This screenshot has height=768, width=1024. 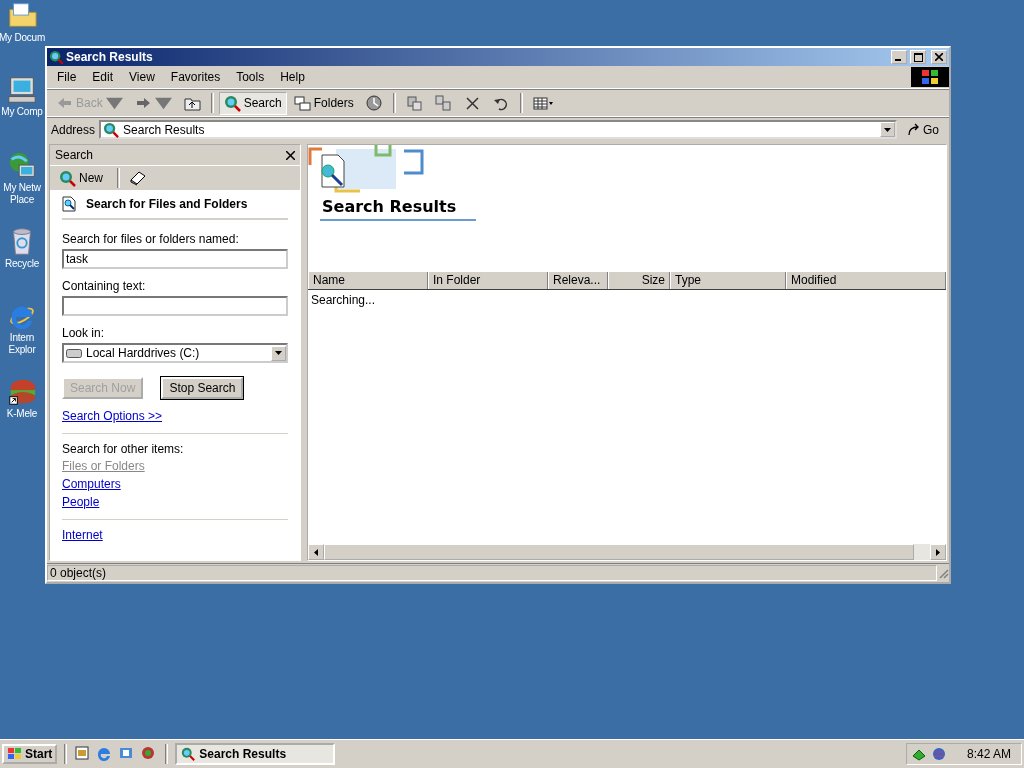 What do you see at coordinates (627, 552) in the screenshot?
I see `horizontal-scrollbar` at bounding box center [627, 552].